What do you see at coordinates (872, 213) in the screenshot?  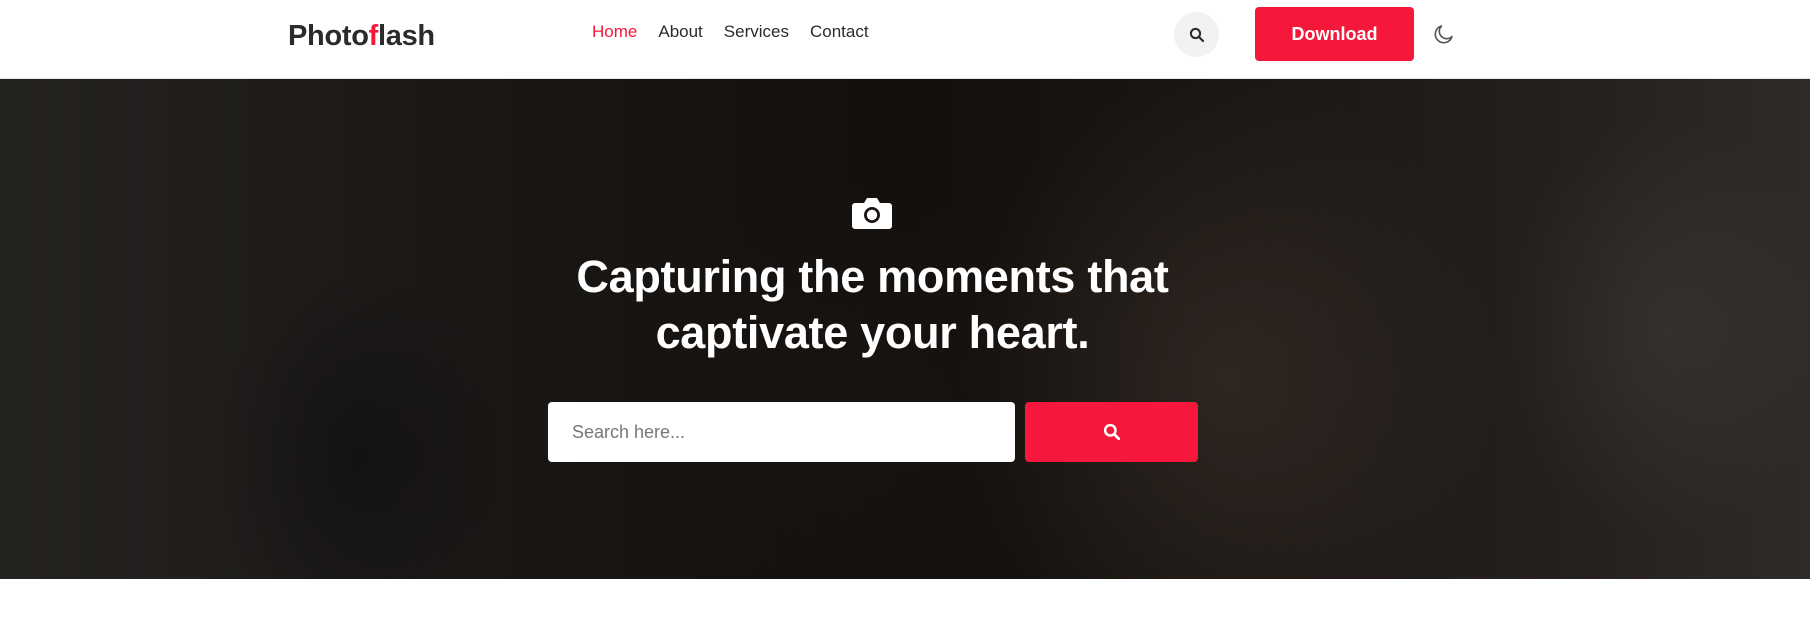 I see `camera-icon` at bounding box center [872, 213].